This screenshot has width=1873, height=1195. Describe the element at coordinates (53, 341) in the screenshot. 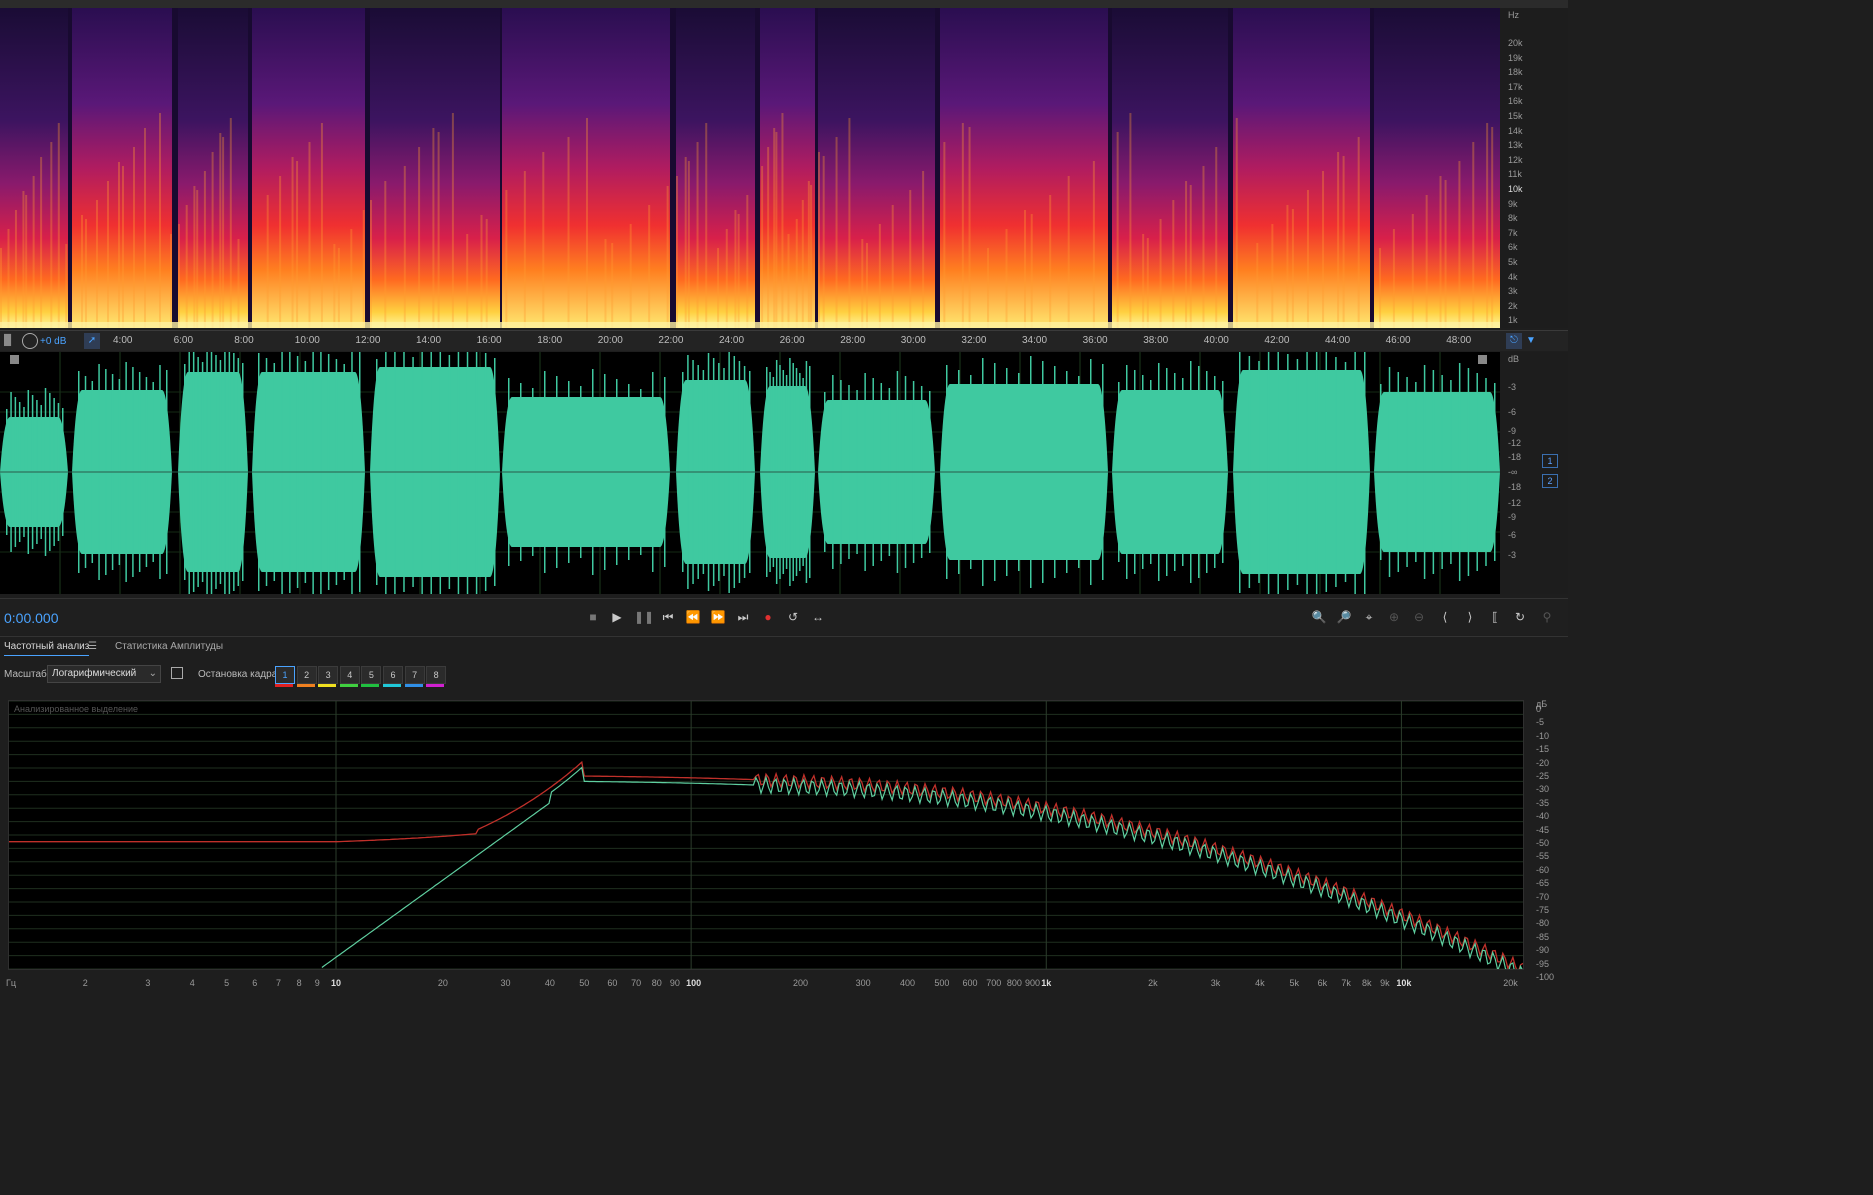

I see `gain-value: +0 dB` at that location.